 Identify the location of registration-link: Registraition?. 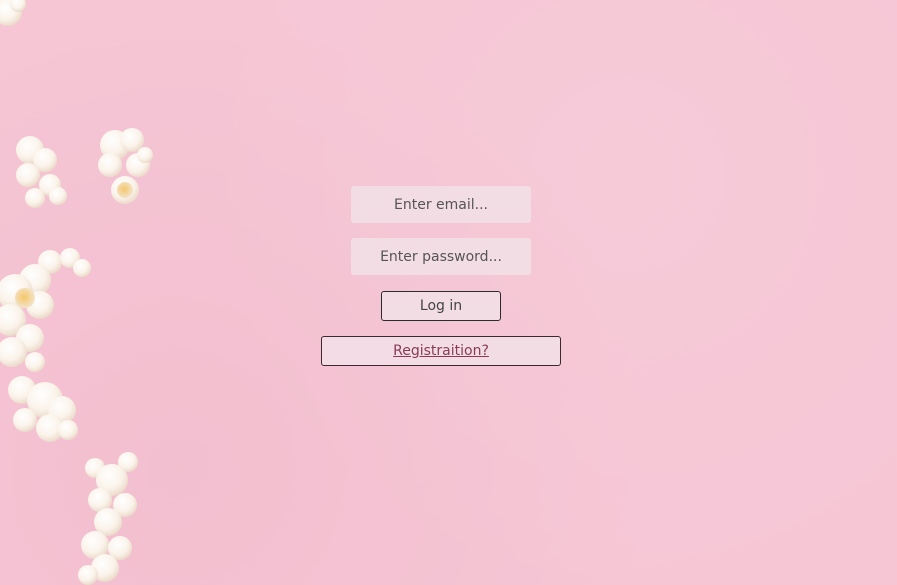
(441, 351).